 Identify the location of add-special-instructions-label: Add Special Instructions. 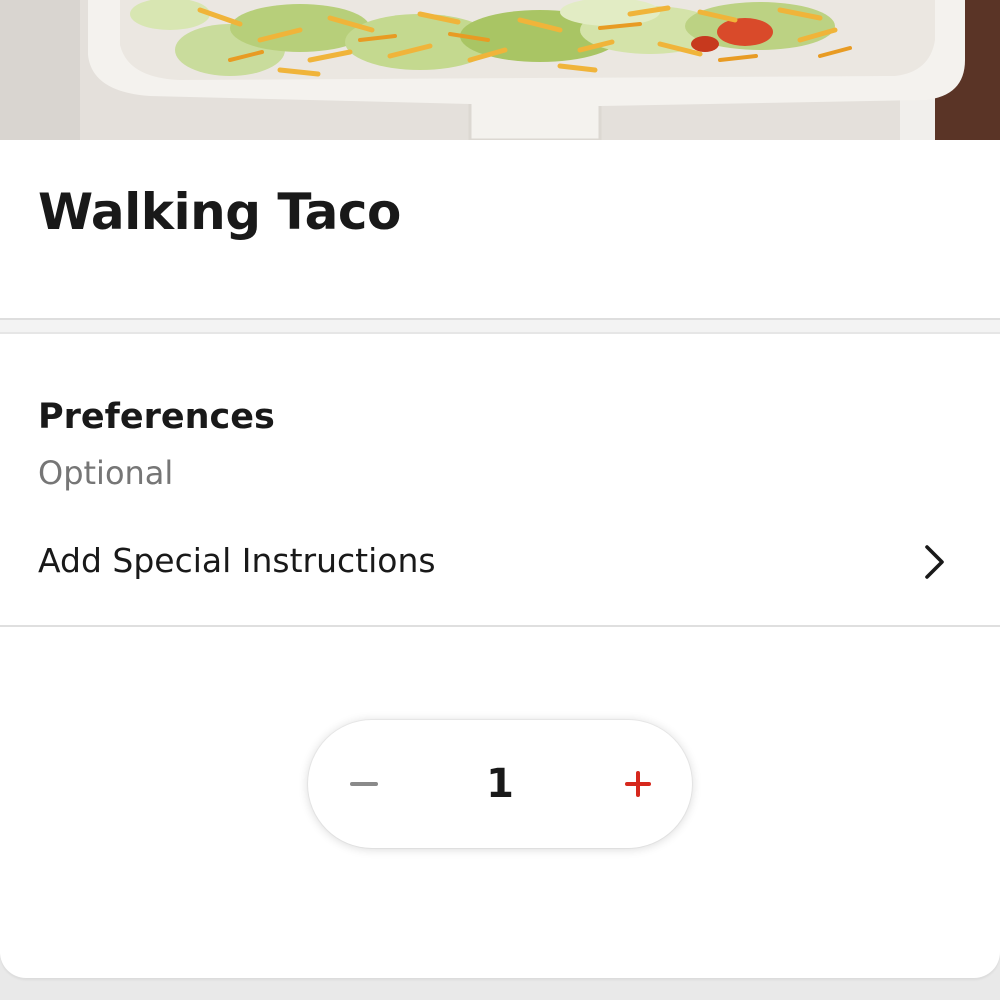
(237, 560).